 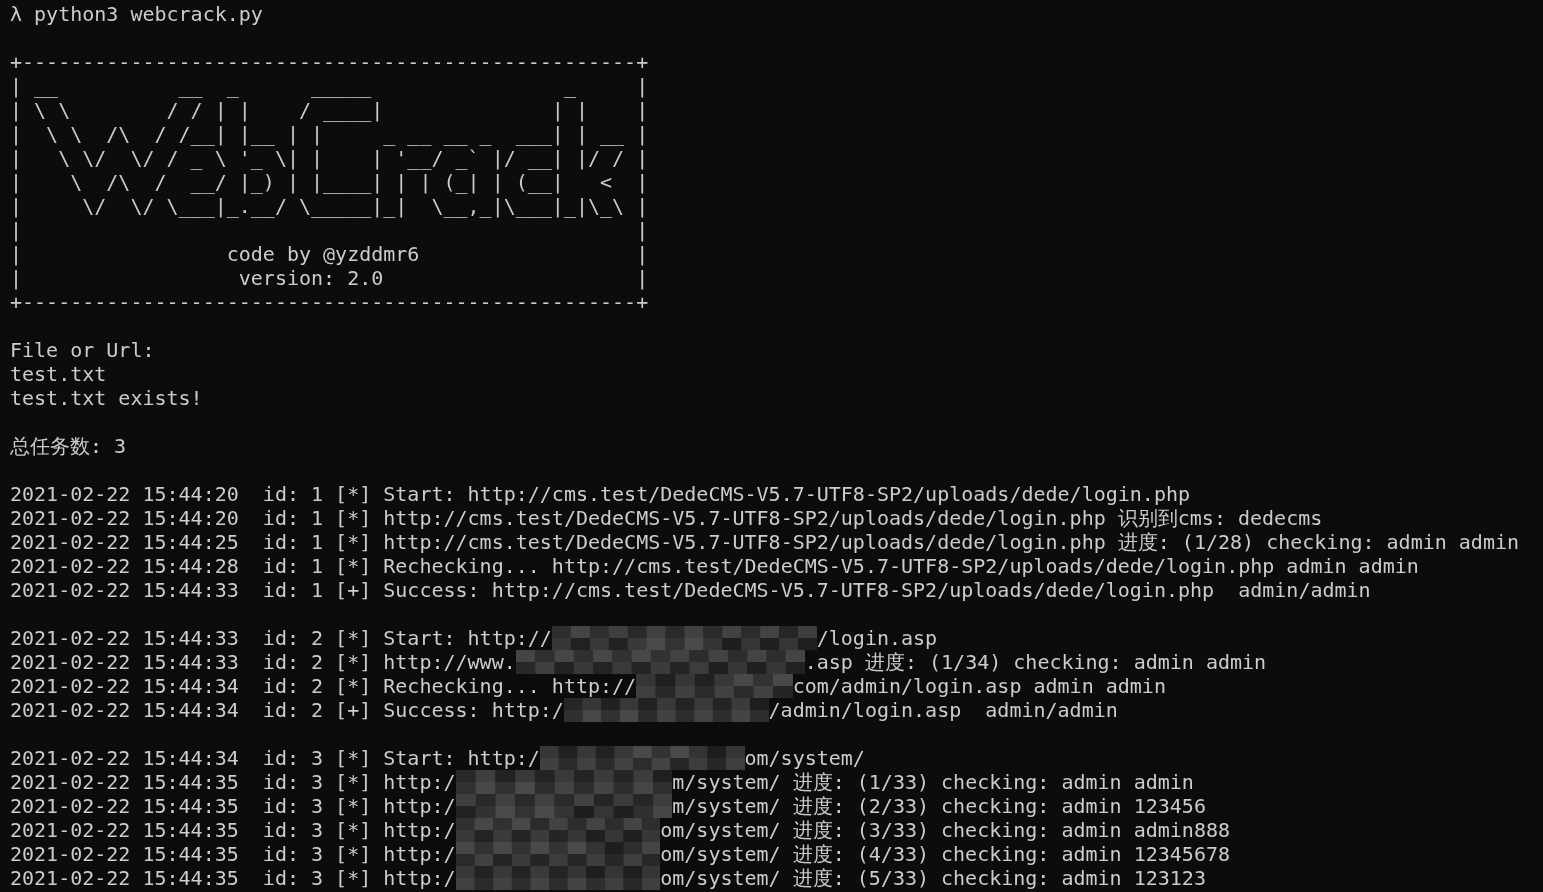 What do you see at coordinates (600, 494) in the screenshot?
I see `log-line: 2021-02-22 15:44:20 id: 1 [*] Start: http://cms.test/DedeCMS-V5.7-UTF8-SP2/uploads/dede/login.php` at bounding box center [600, 494].